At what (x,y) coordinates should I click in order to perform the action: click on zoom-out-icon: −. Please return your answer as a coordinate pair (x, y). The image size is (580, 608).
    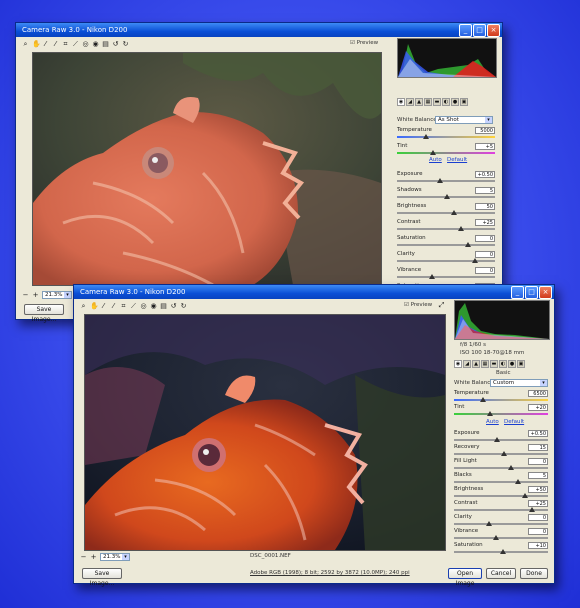
    Looking at the image, I should click on (25, 295).